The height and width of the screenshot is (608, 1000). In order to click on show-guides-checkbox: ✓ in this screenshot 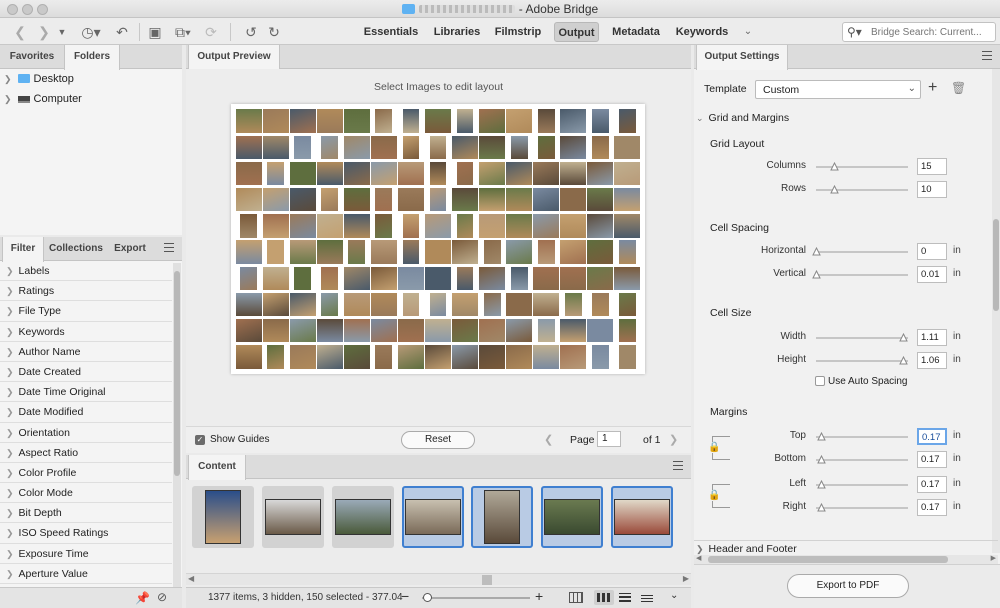, I will do `click(200, 440)`.